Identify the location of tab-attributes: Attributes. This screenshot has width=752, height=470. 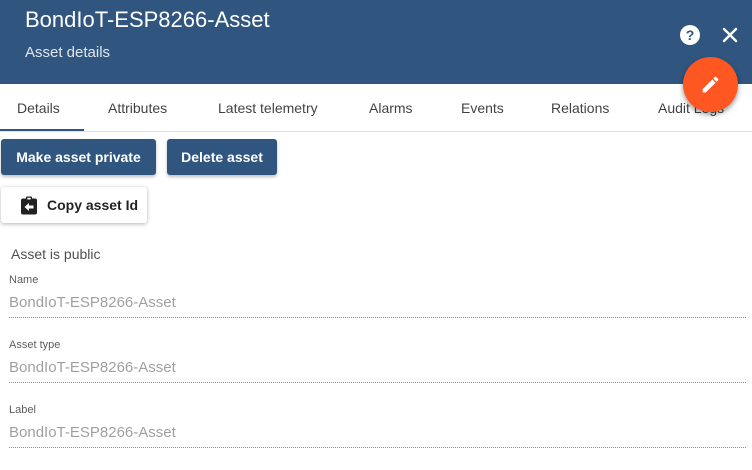
(137, 108).